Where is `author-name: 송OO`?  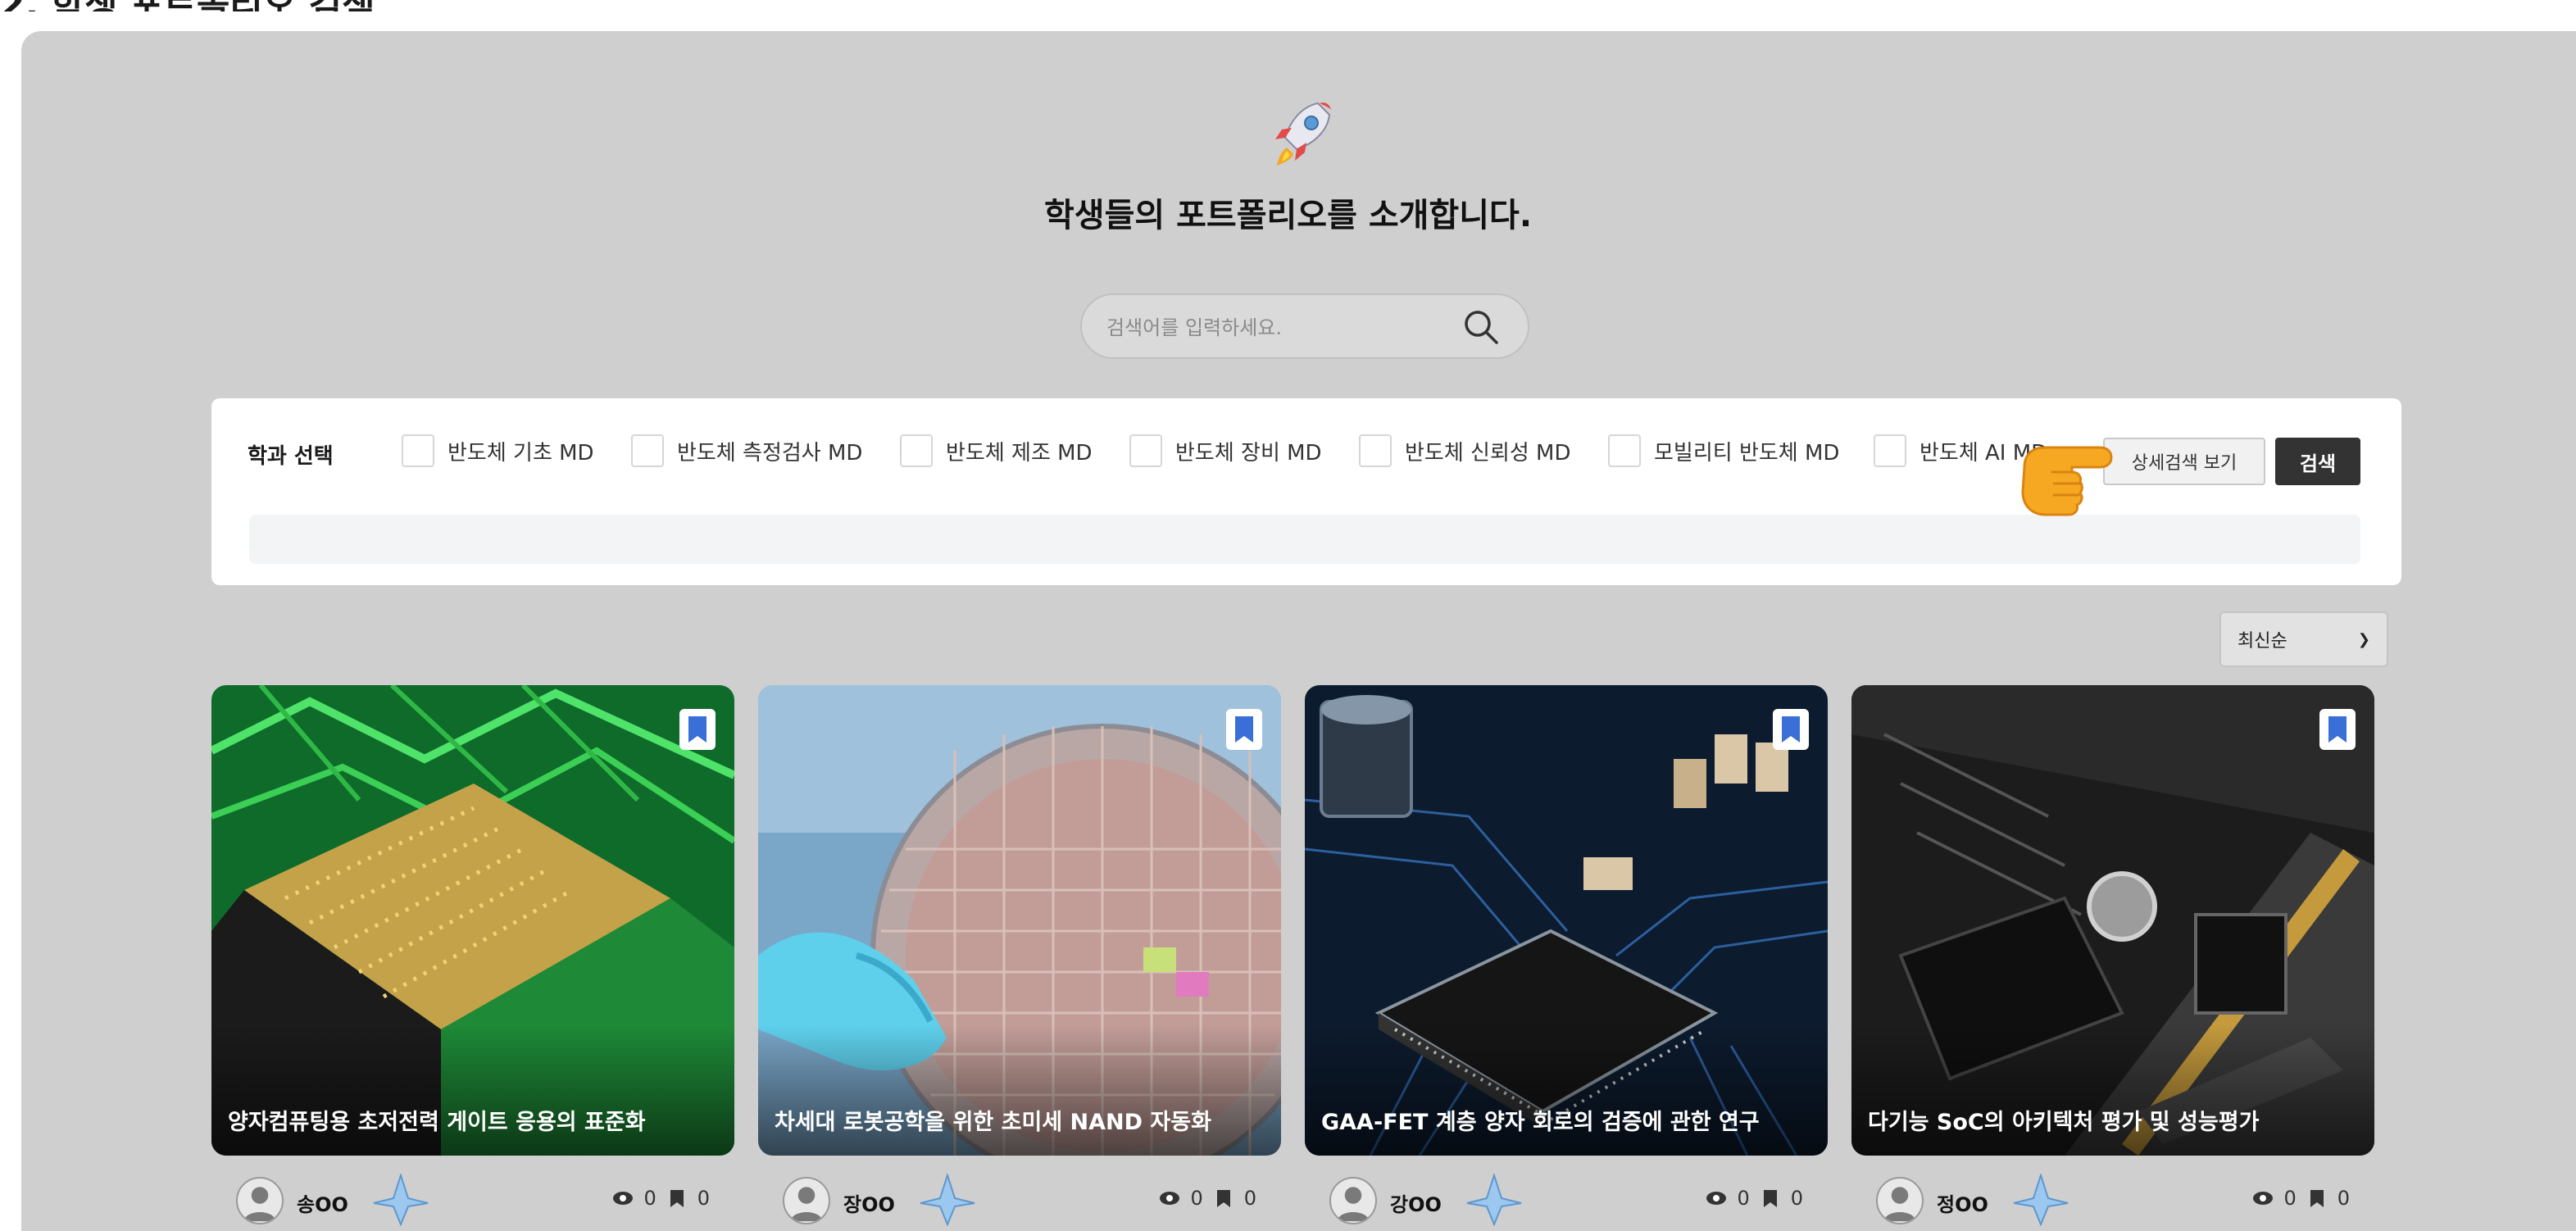 author-name: 송OO is located at coordinates (322, 1202).